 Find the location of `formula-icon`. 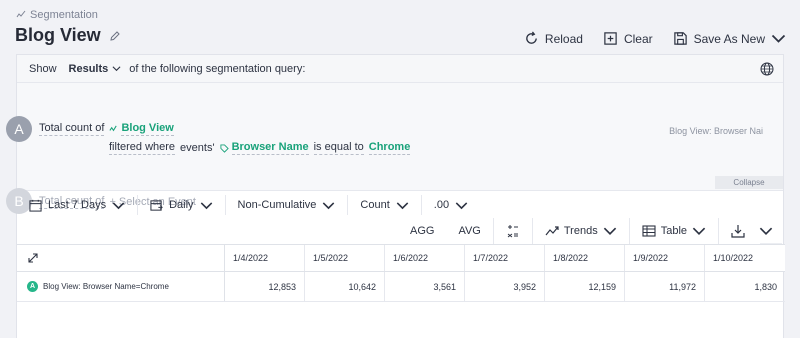

formula-icon is located at coordinates (512, 231).